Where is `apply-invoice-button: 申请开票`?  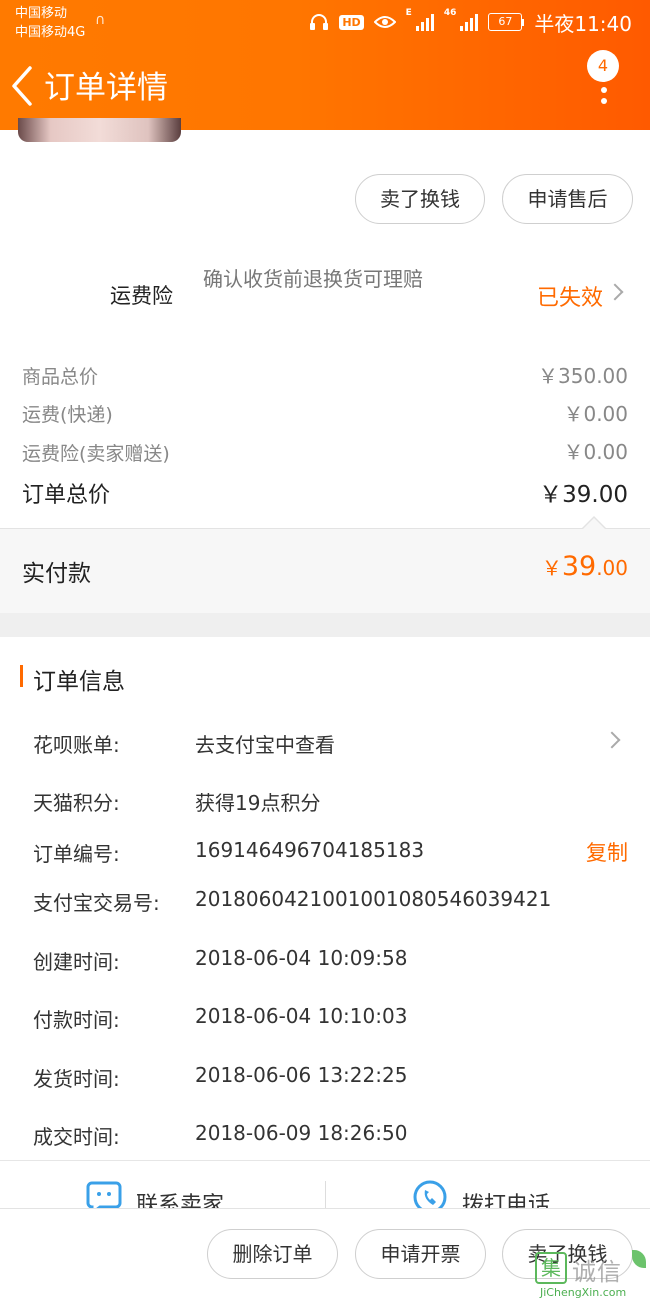 apply-invoice-button: 申请开票 is located at coordinates (420, 1254).